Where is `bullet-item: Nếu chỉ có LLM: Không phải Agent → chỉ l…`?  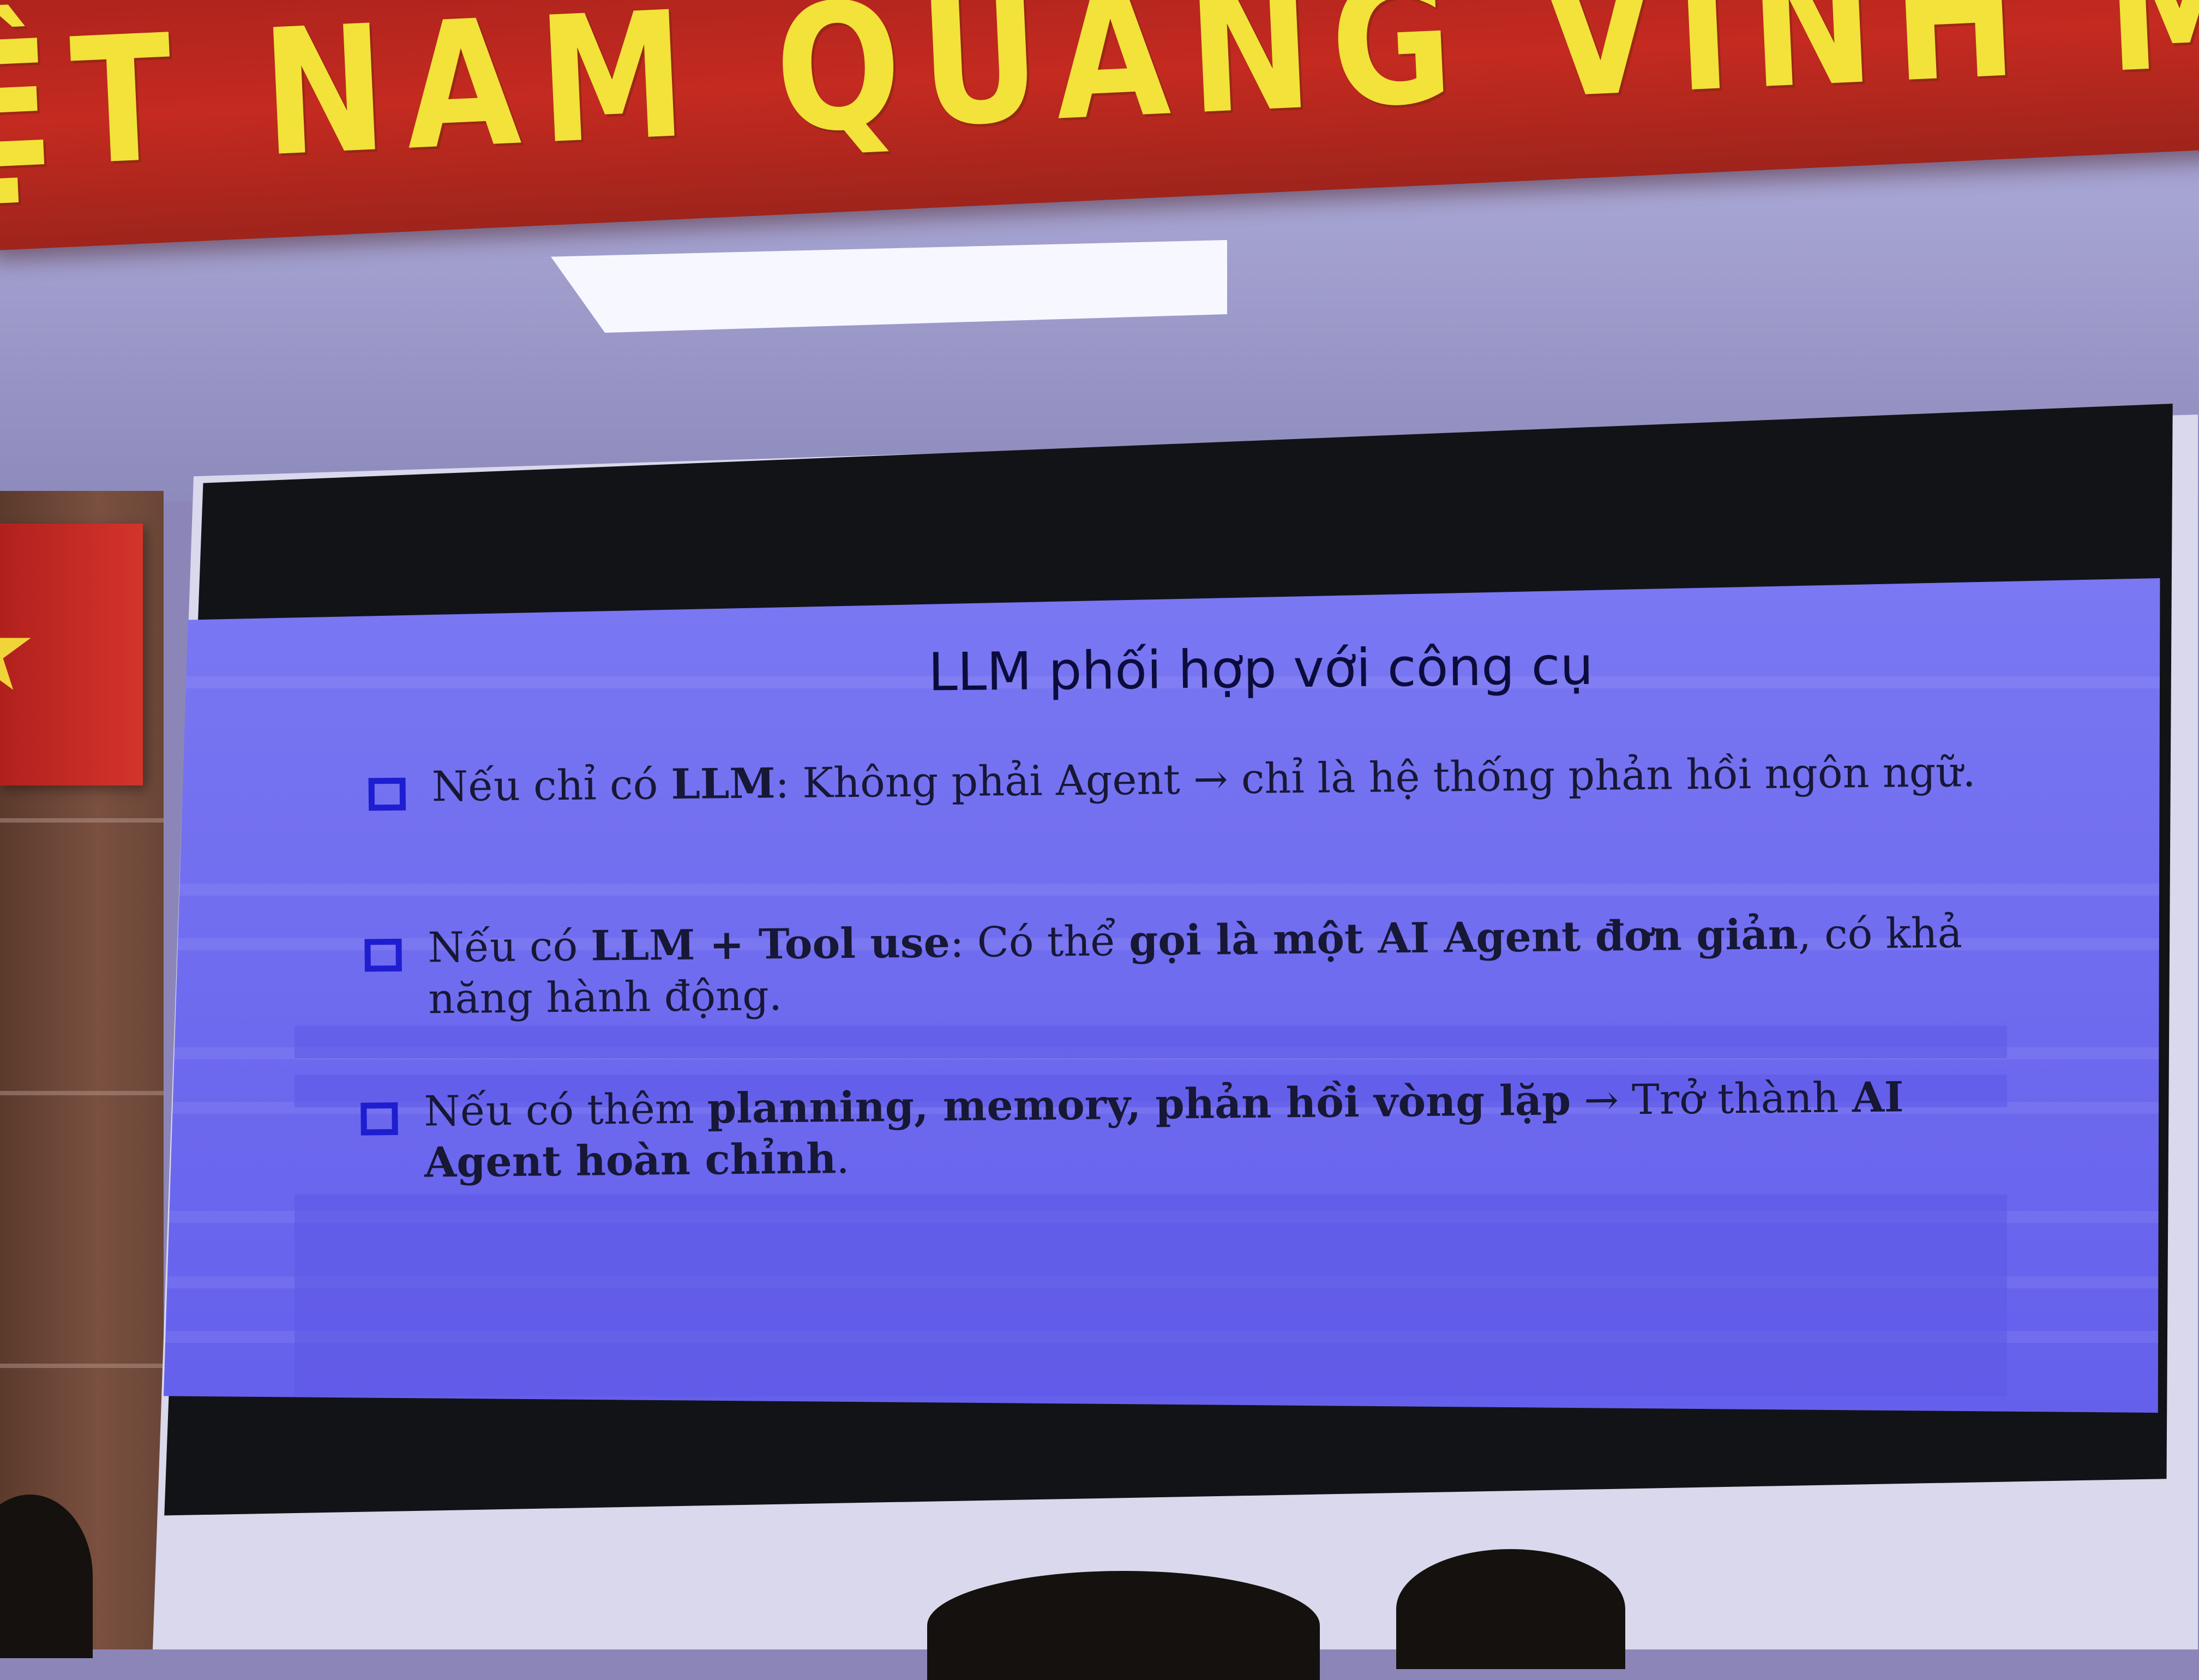 bullet-item: Nếu chỉ có LLM: Không phải Agent → chỉ l… is located at coordinates (1181, 779).